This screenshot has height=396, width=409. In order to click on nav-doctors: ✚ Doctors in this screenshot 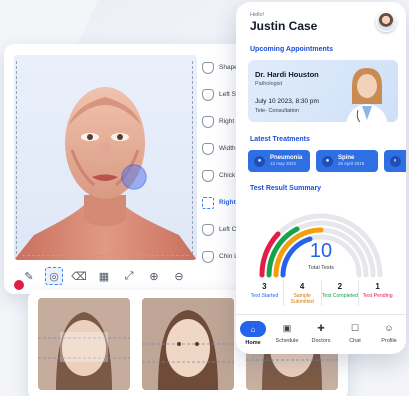, I will do `click(321, 333)`.